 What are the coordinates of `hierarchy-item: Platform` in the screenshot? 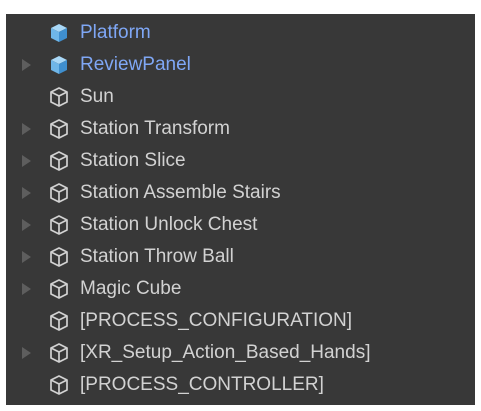 It's located at (240, 33).